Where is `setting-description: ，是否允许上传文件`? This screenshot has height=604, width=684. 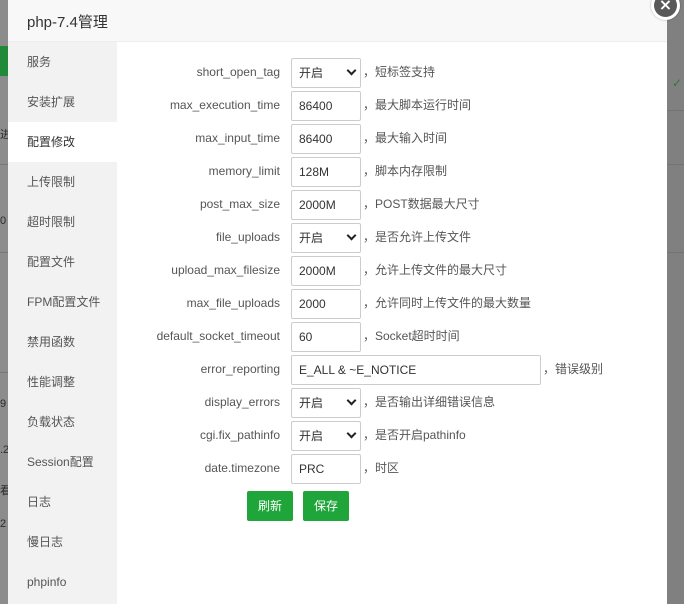 setting-description: ，是否允许上传文件 is located at coordinates (417, 237).